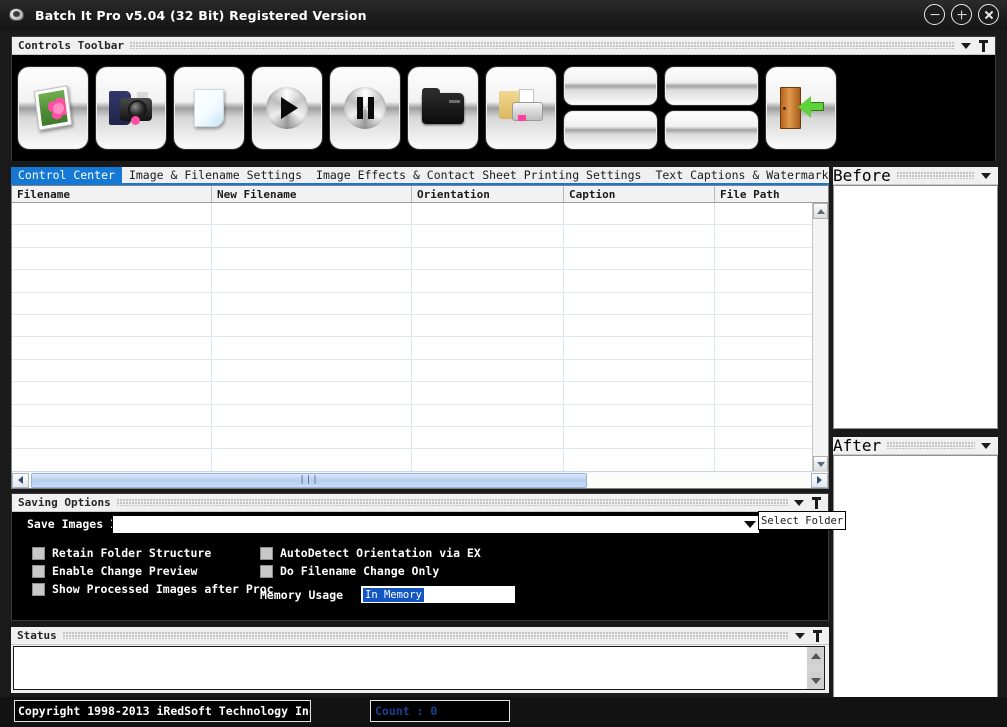 The width and height of the screenshot is (1007, 727). Describe the element at coordinates (801, 108) in the screenshot. I see `exit-button` at that location.